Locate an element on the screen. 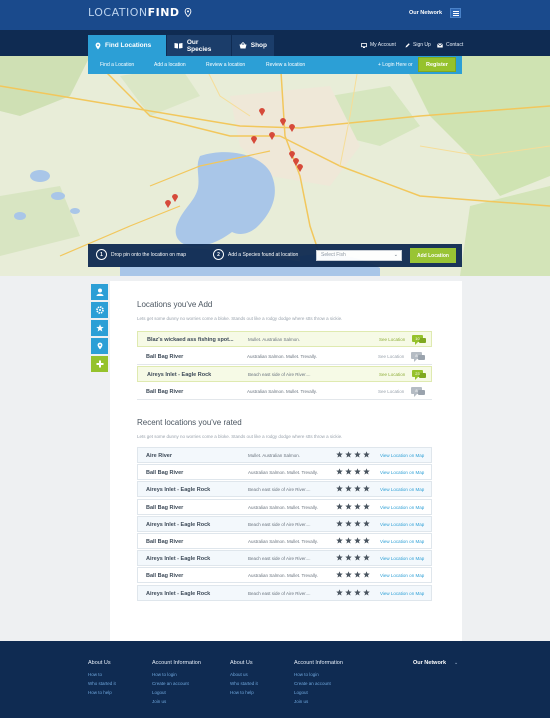 The image size is (550, 718). user-side-button is located at coordinates (99, 292).